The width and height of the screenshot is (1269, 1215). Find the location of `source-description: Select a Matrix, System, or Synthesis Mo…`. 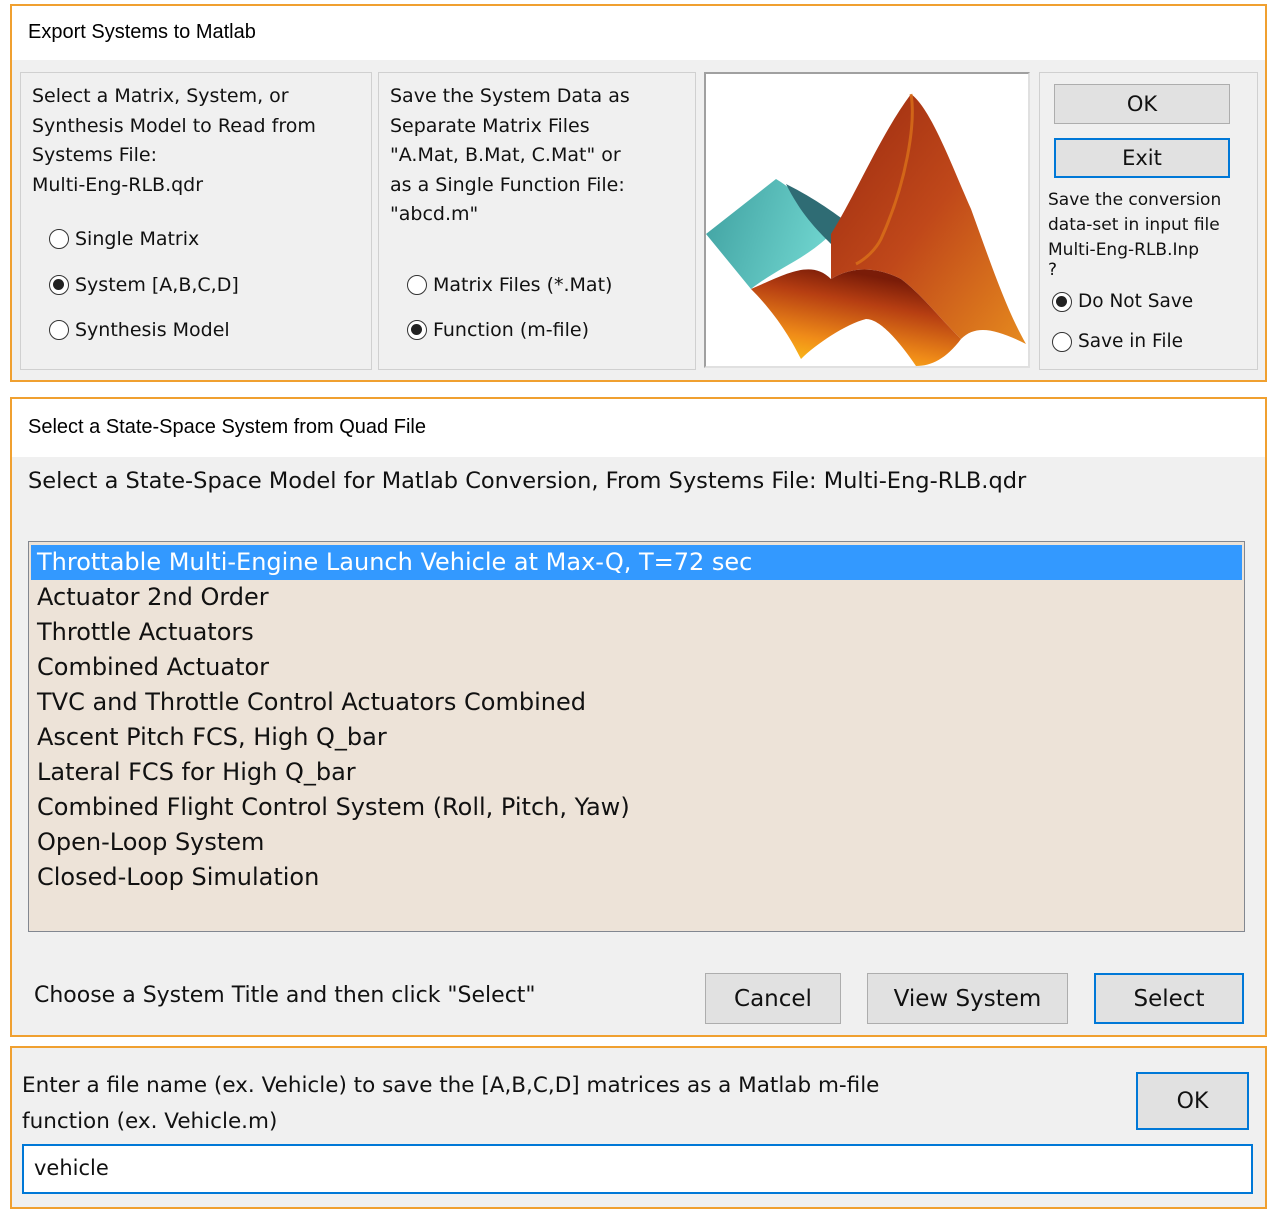

source-description: Select a Matrix, System, or Synthesis Mo… is located at coordinates (174, 141).